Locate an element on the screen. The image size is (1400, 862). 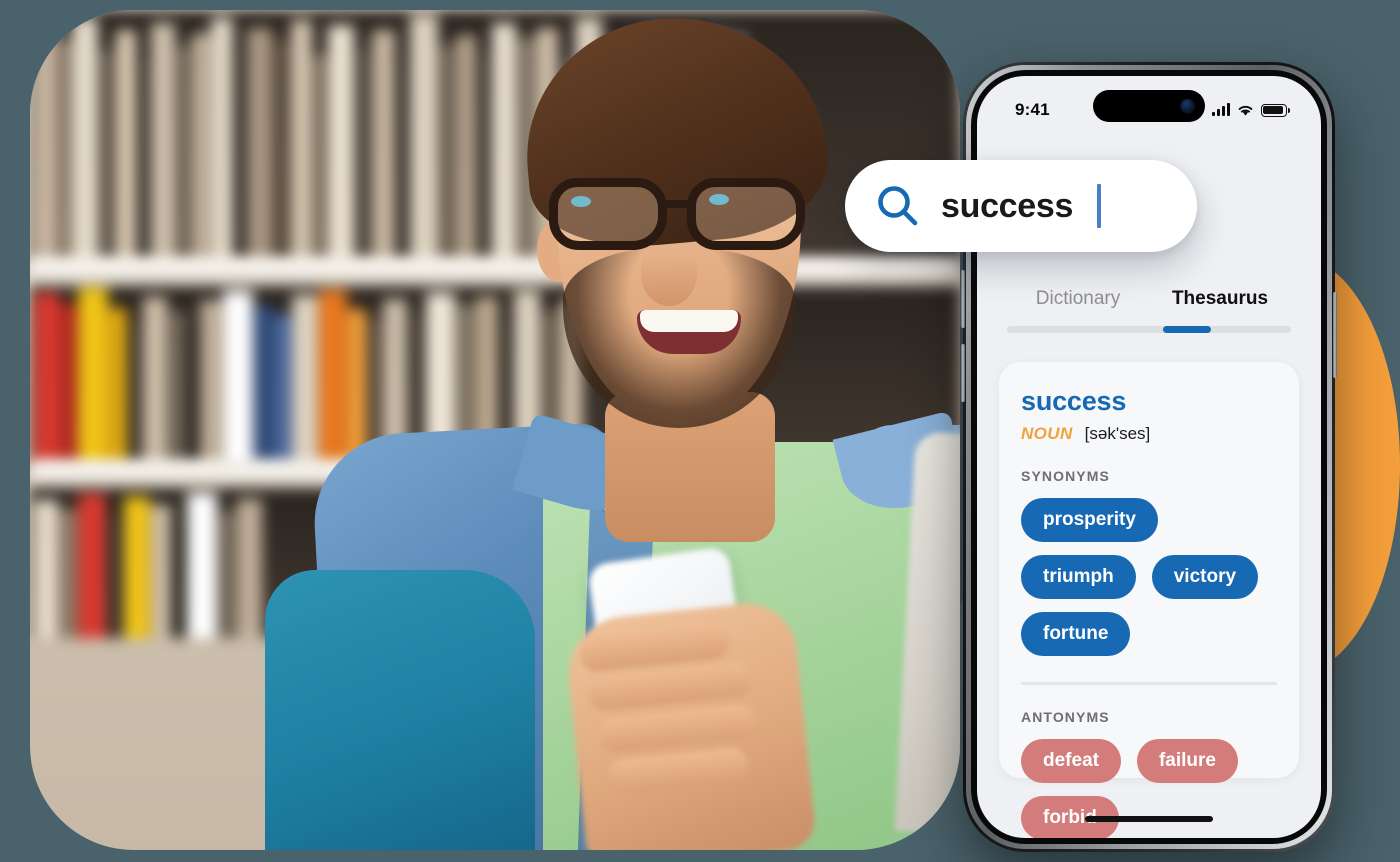
antonym-chip: defeat is located at coordinates (1071, 761).